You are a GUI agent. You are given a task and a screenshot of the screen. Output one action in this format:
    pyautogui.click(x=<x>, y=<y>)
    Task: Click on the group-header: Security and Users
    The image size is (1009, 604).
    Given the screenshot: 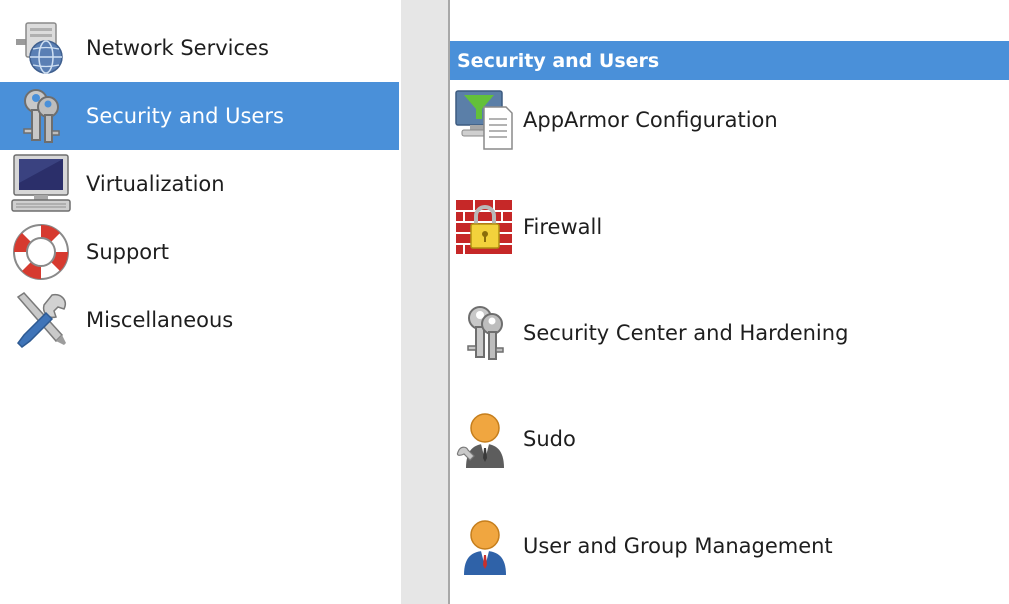 What is the action you would take?
    pyautogui.click(x=729, y=60)
    